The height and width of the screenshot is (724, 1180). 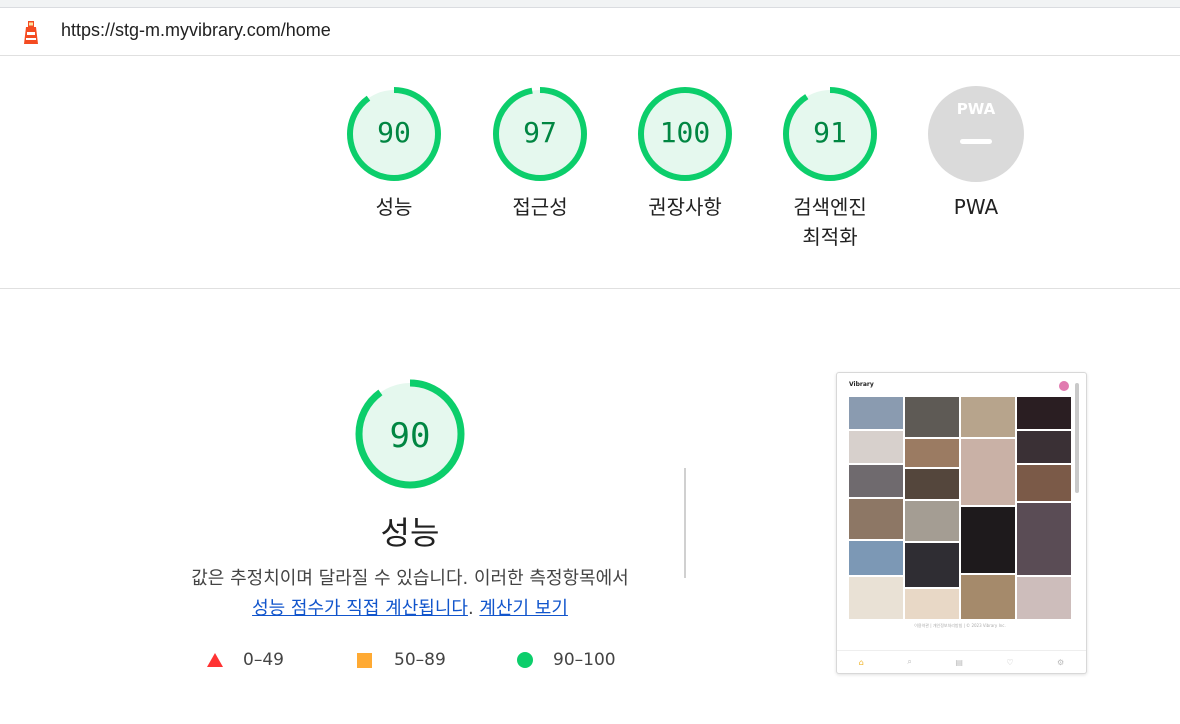 What do you see at coordinates (685, 207) in the screenshot?
I see `gauge-label: 권장사항` at bounding box center [685, 207].